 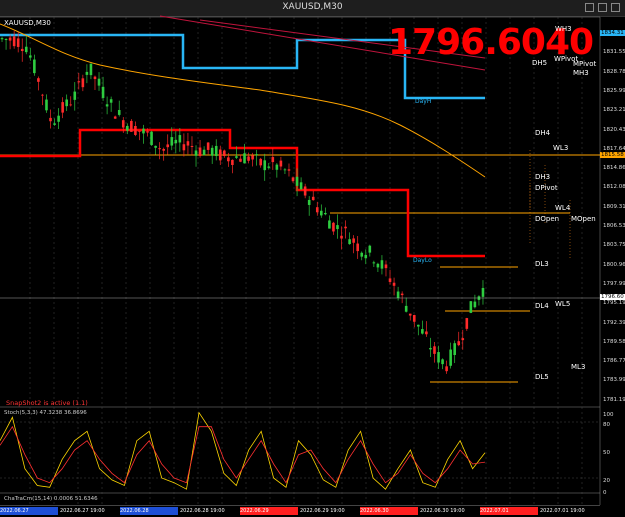 I want to click on week-price-tag: 1834.31, so click(x=612, y=33).